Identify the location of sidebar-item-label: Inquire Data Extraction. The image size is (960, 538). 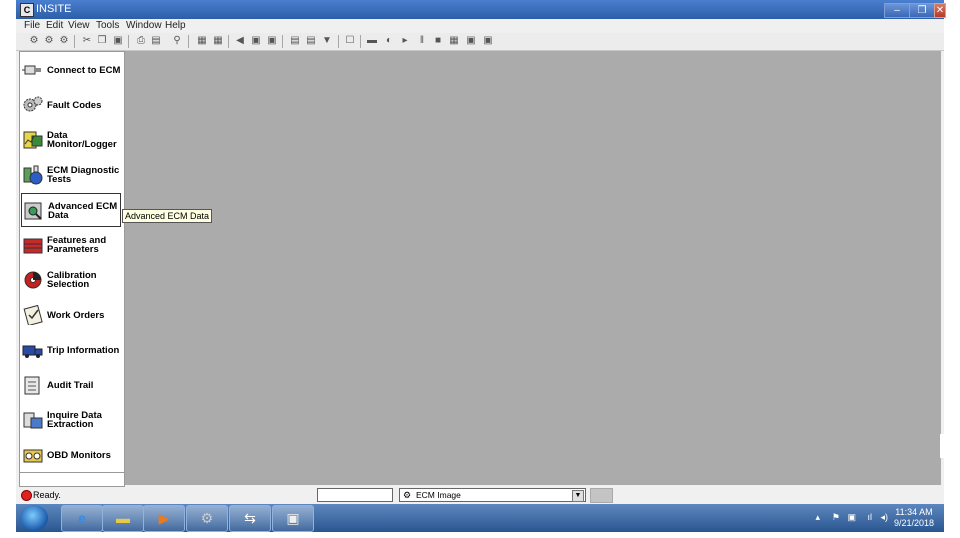
(74, 420).